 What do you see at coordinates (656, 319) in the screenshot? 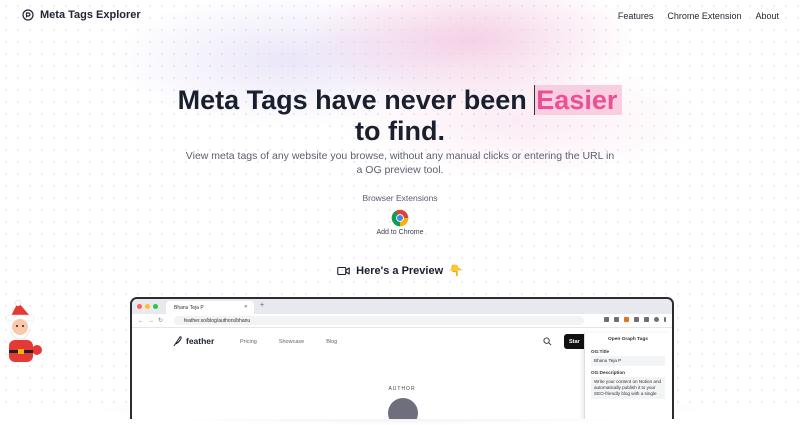
I see `profile-icon` at bounding box center [656, 319].